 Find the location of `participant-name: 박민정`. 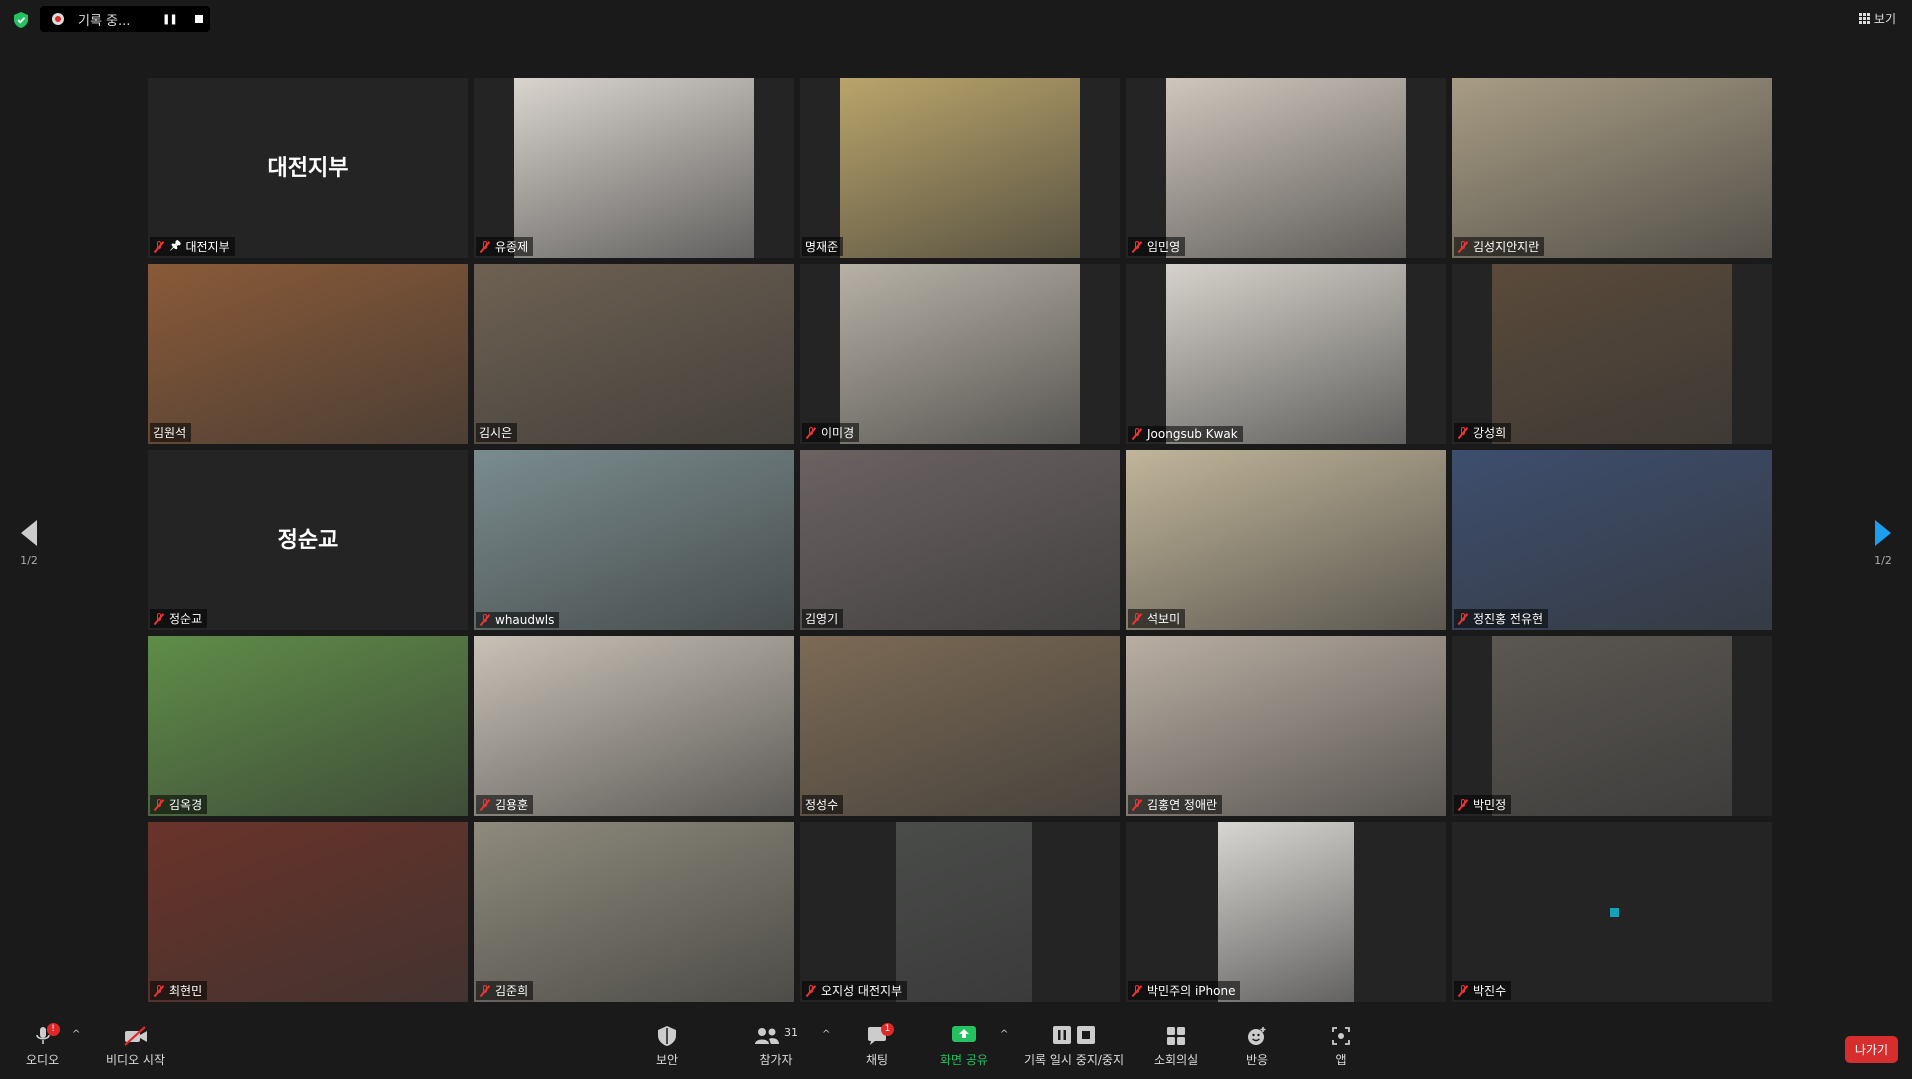

participant-name: 박민정 is located at coordinates (1490, 805).